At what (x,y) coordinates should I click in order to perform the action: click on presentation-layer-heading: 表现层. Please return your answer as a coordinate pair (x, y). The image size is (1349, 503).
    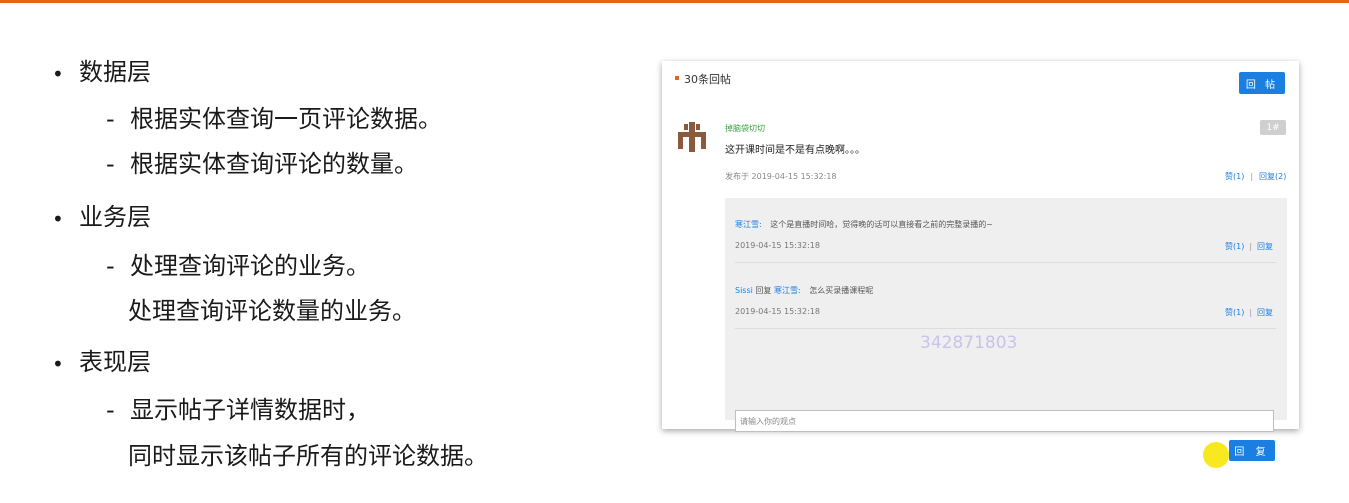
    Looking at the image, I should click on (115, 362).